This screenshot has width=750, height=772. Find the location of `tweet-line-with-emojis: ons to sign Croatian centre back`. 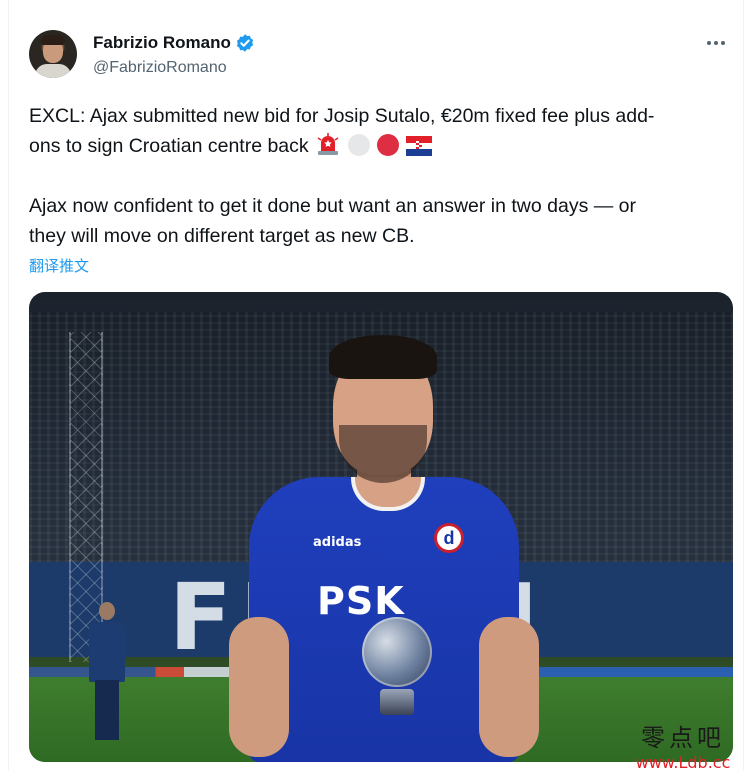

tweet-line-with-emojis: ons to sign Croatian centre back is located at coordinates (379, 146).